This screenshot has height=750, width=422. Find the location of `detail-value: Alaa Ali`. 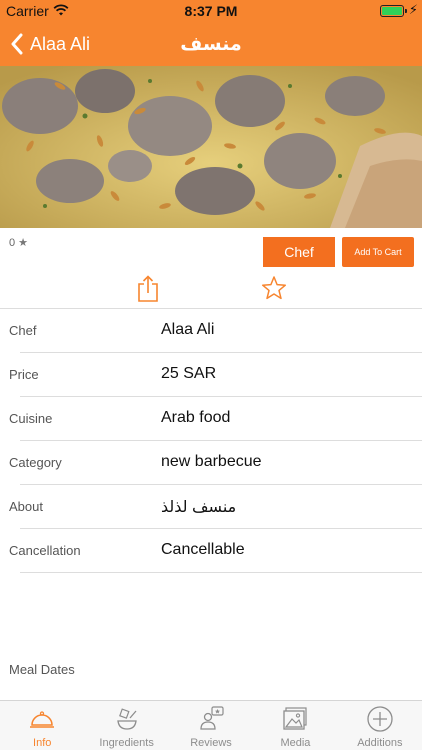

detail-value: Alaa Ali is located at coordinates (188, 329).